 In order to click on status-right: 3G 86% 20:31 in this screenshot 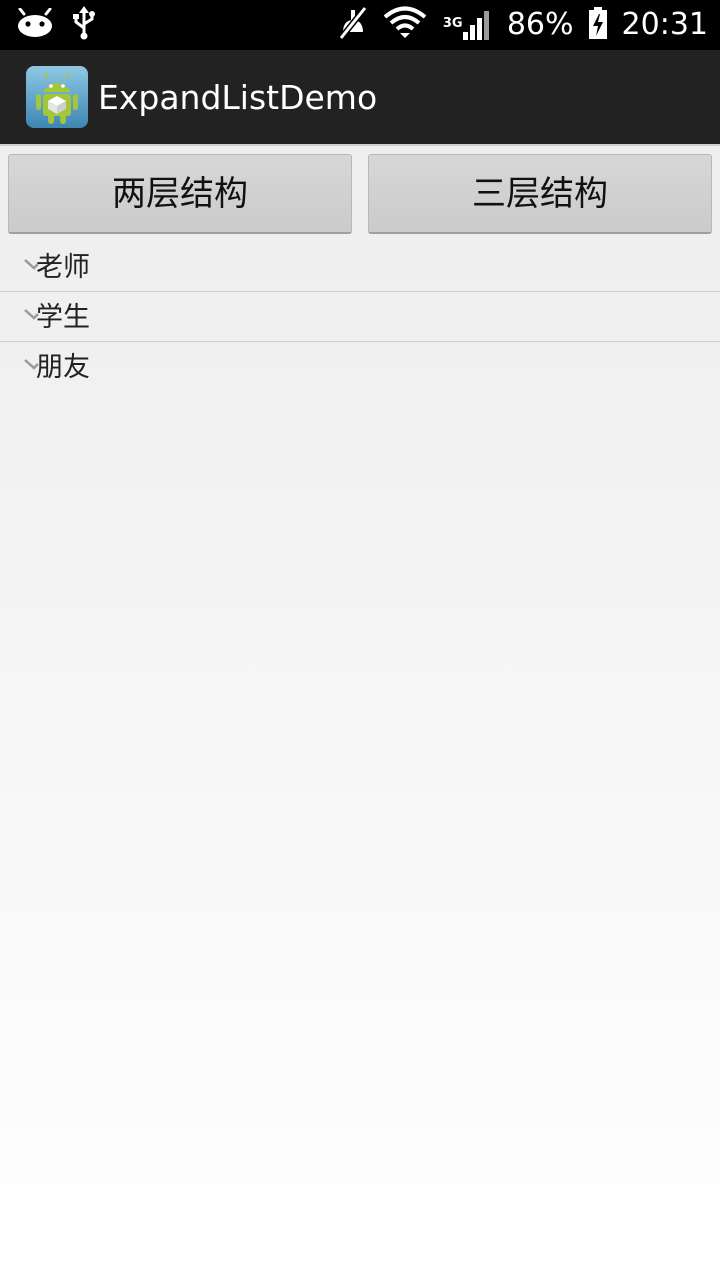, I will do `click(522, 25)`.